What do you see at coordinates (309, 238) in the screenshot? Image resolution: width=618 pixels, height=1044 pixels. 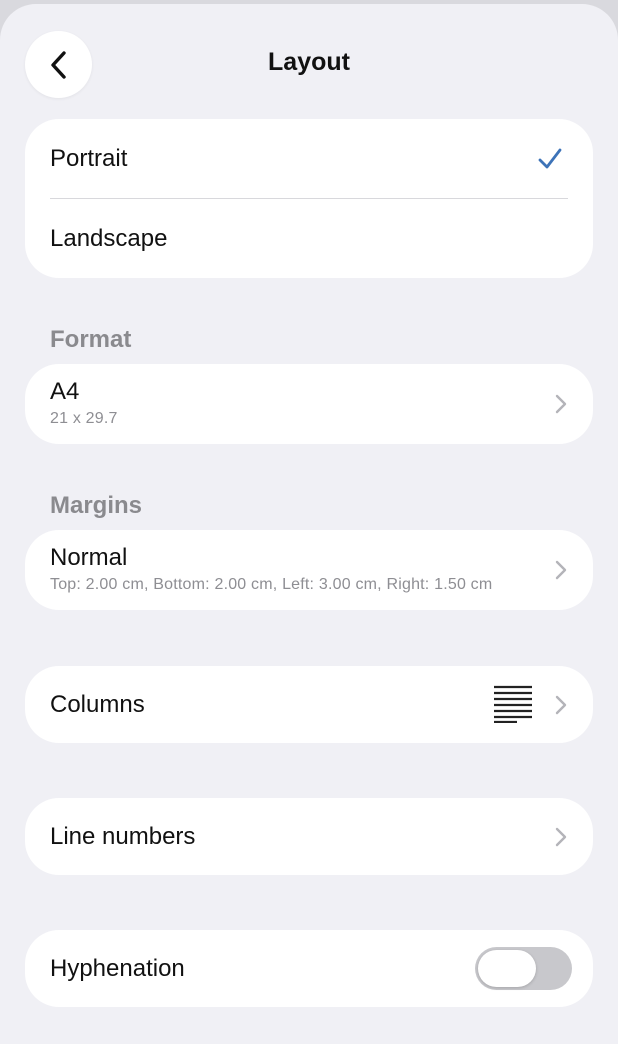 I see `orientation-option-landscape: Landscape` at bounding box center [309, 238].